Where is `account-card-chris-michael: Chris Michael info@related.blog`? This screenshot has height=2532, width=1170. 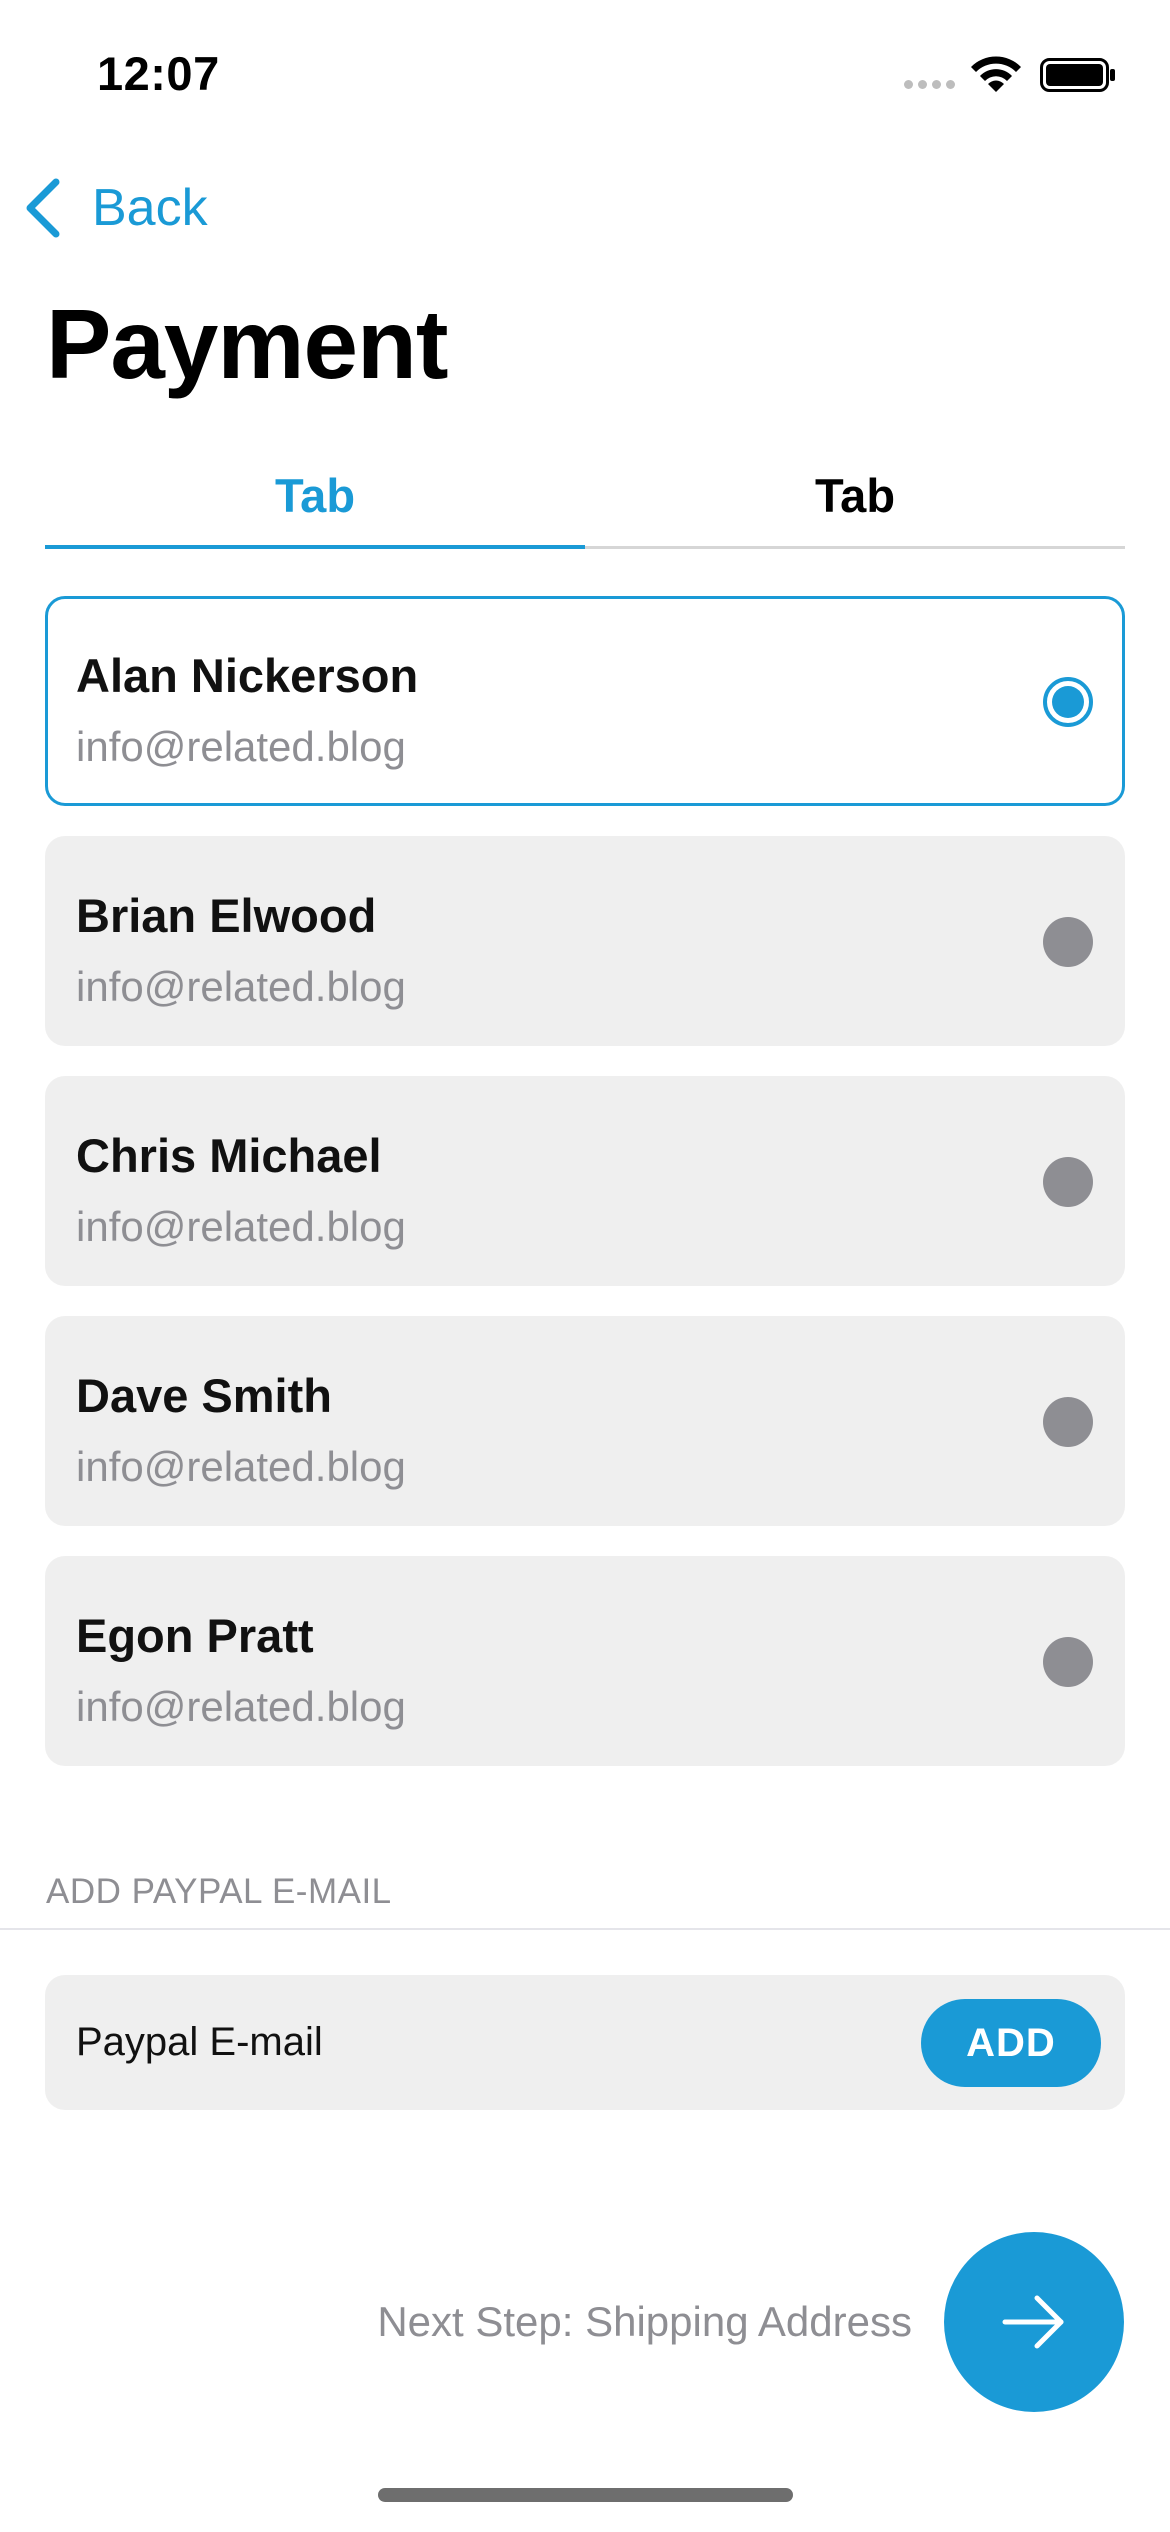
account-card-chris-michael: Chris Michael info@related.blog is located at coordinates (585, 1181).